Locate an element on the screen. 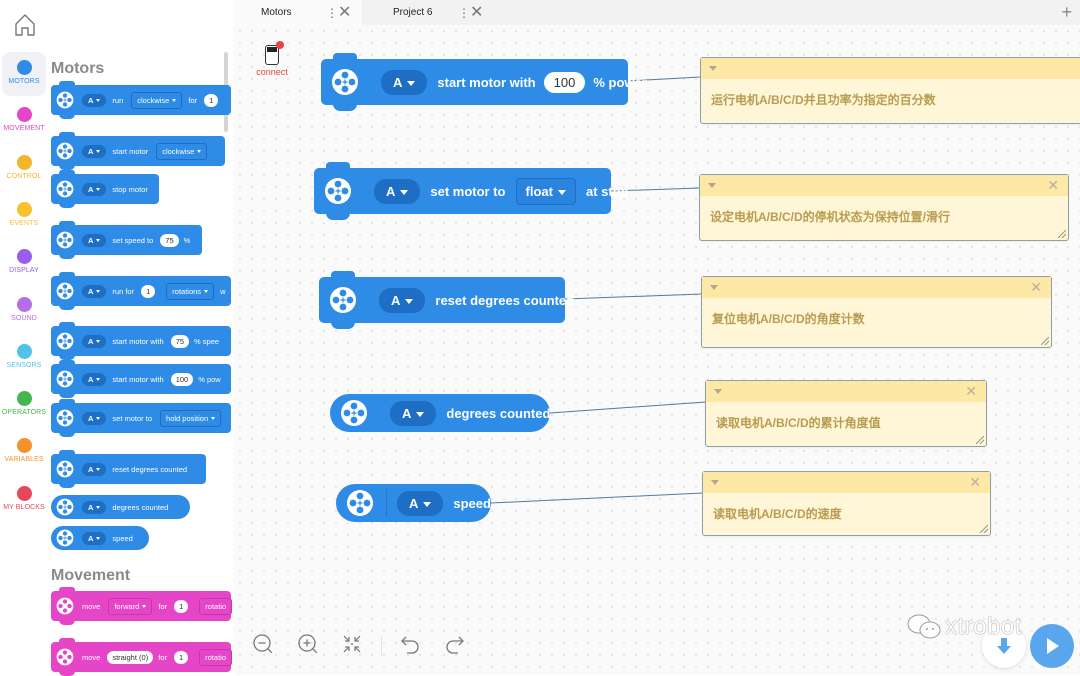 The width and height of the screenshot is (1080, 676). comment-text: 读取电机A/B/C/D的速度 is located at coordinates (846, 513).